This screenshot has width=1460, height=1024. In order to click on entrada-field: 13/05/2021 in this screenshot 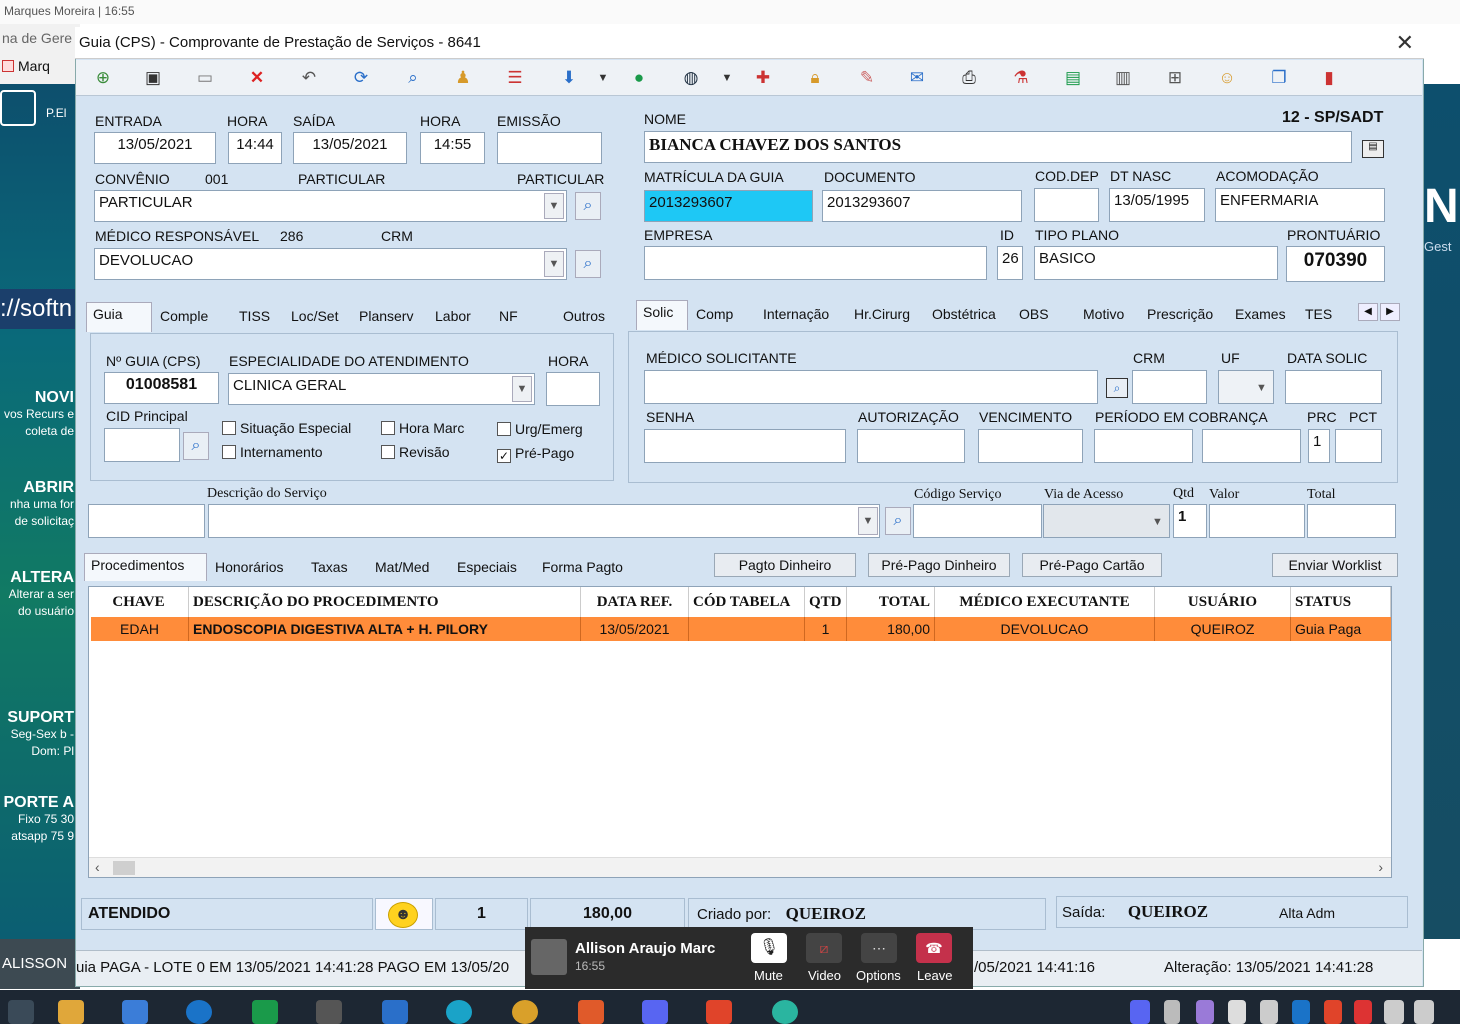, I will do `click(155, 148)`.